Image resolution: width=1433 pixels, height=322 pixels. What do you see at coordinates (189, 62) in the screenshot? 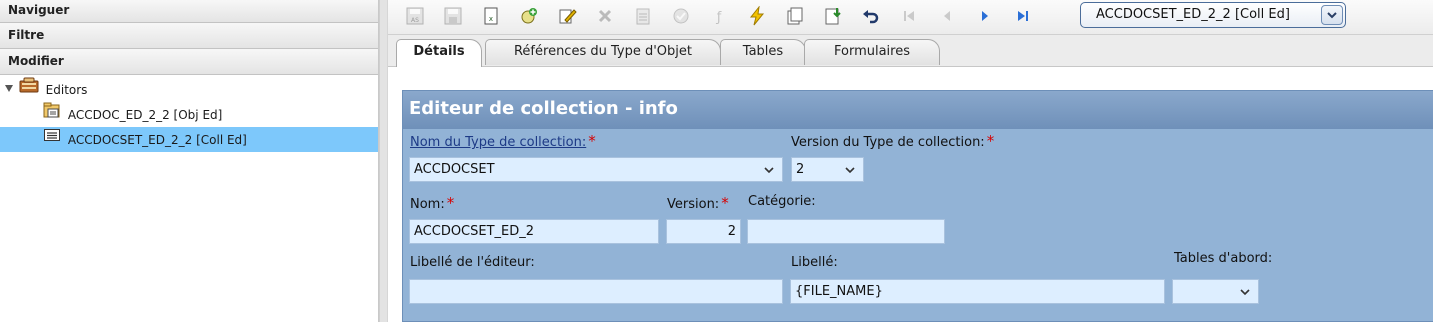
I see `section-modifier: Modifier` at bounding box center [189, 62].